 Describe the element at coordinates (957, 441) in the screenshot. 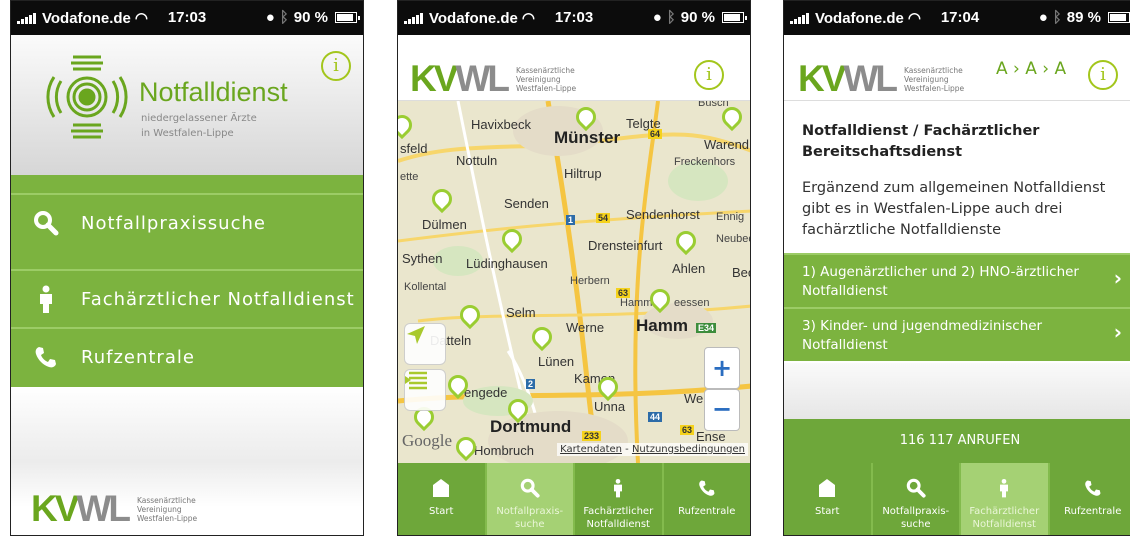

I see `call-button: 116 117 ANRUFEN` at that location.